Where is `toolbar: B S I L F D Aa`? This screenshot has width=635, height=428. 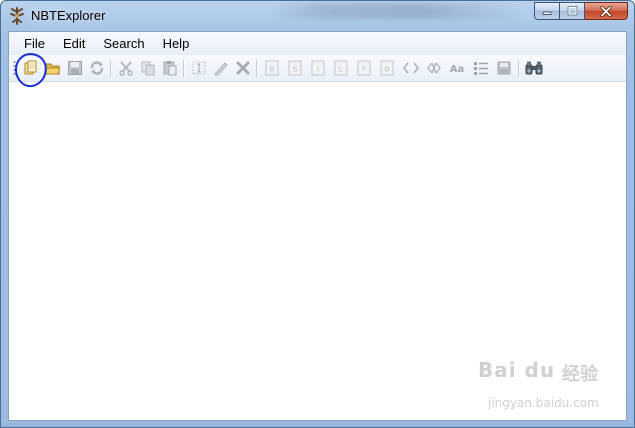
toolbar: B S I L F D Aa is located at coordinates (317, 68).